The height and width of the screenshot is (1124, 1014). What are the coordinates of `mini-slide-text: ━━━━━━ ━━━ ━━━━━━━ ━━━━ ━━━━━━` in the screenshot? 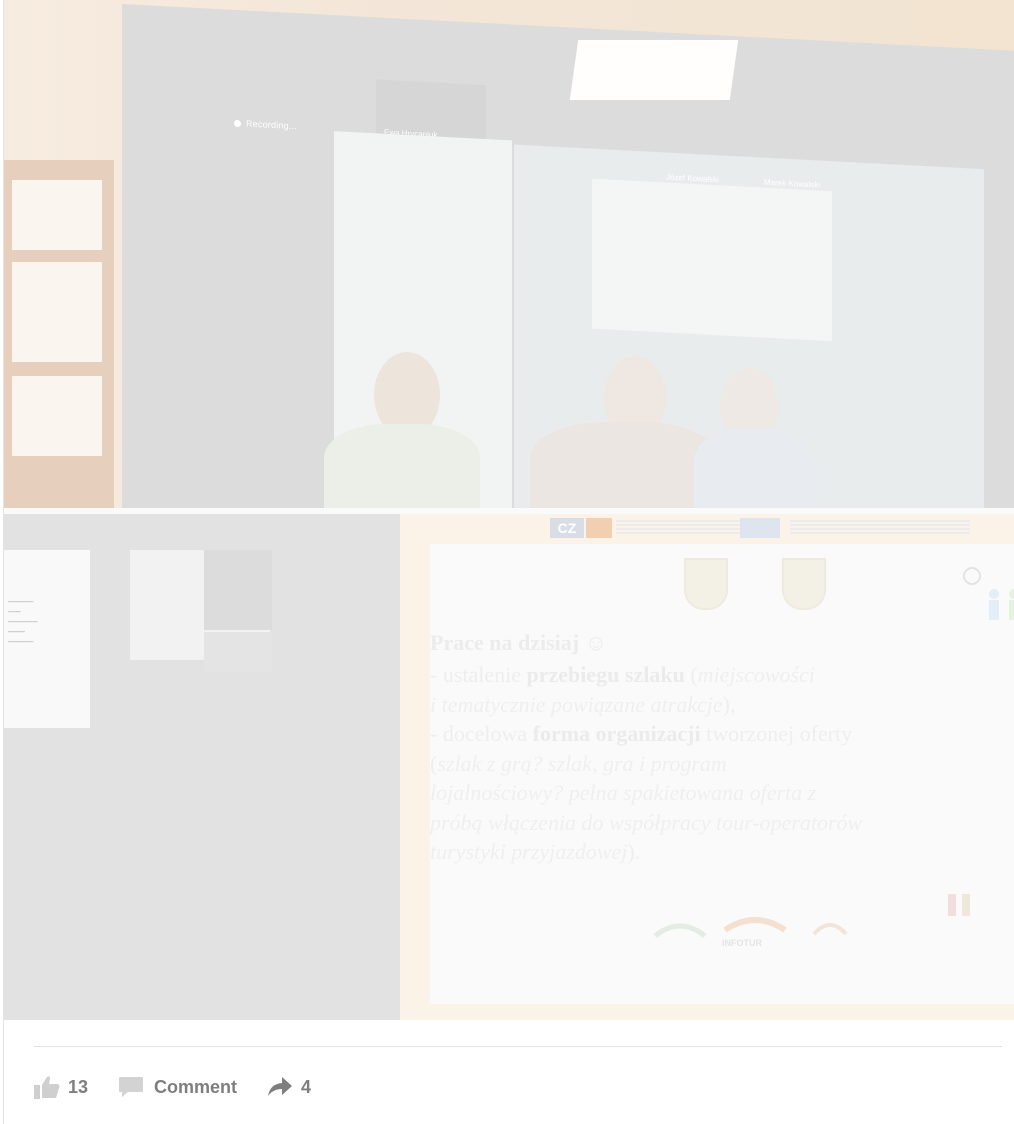 It's located at (23, 622).